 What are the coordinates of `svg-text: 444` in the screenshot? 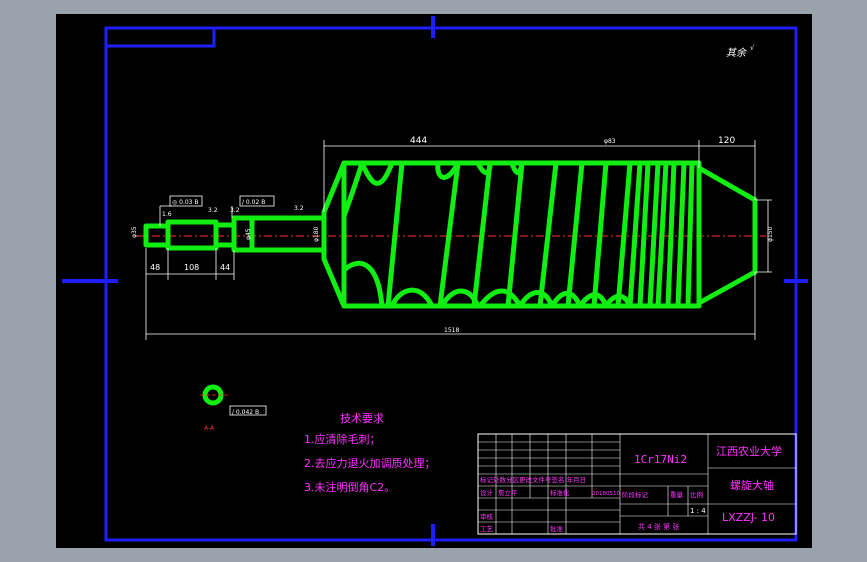 It's located at (418, 141).